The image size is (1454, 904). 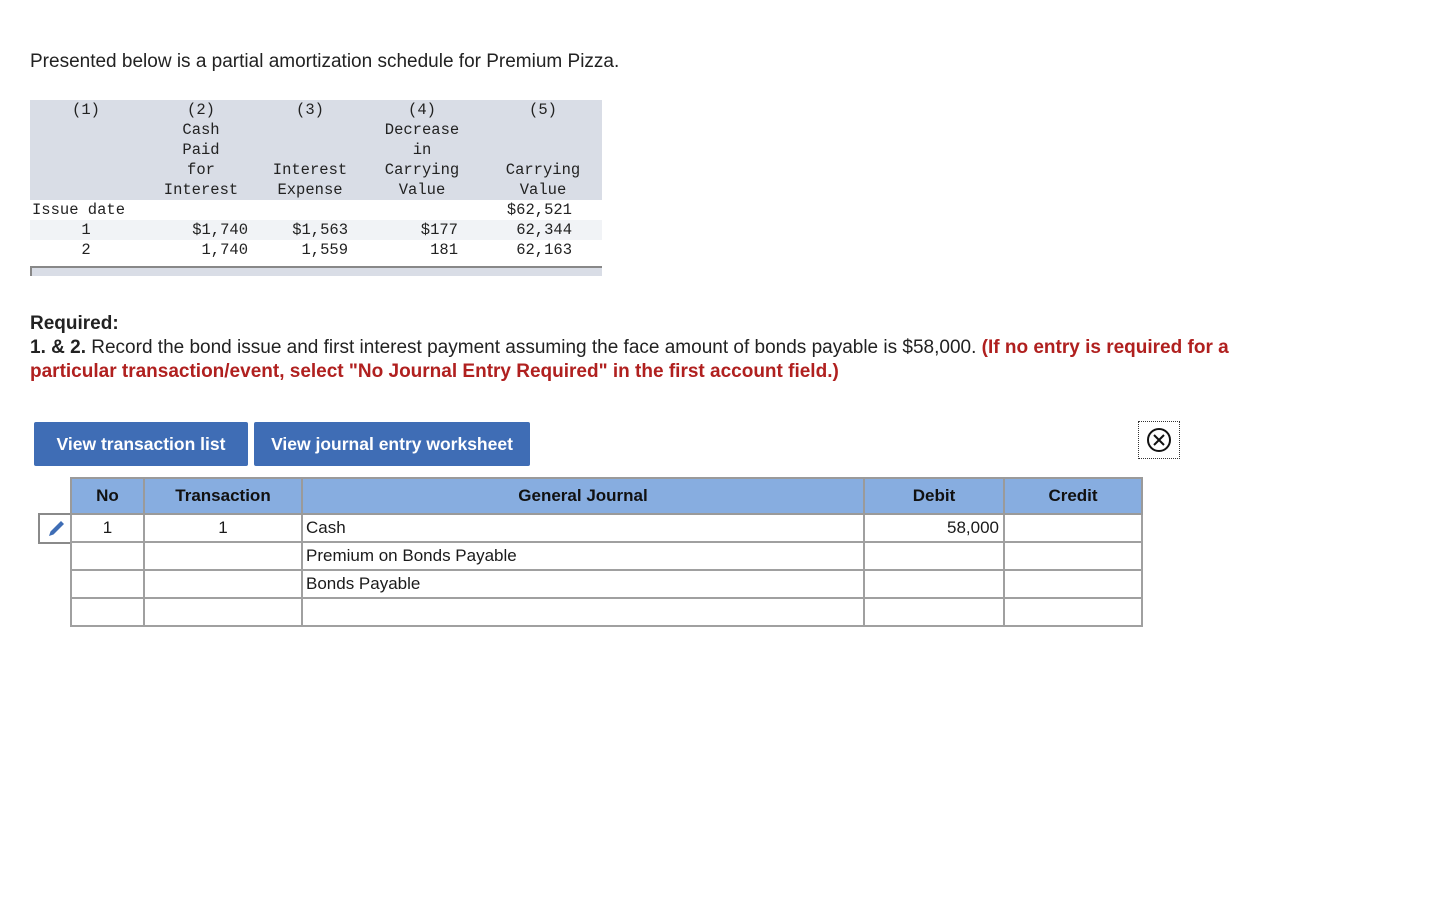 I want to click on schedule-row: 1 $1,740 $1,563 $177 62,344, so click(x=316, y=230).